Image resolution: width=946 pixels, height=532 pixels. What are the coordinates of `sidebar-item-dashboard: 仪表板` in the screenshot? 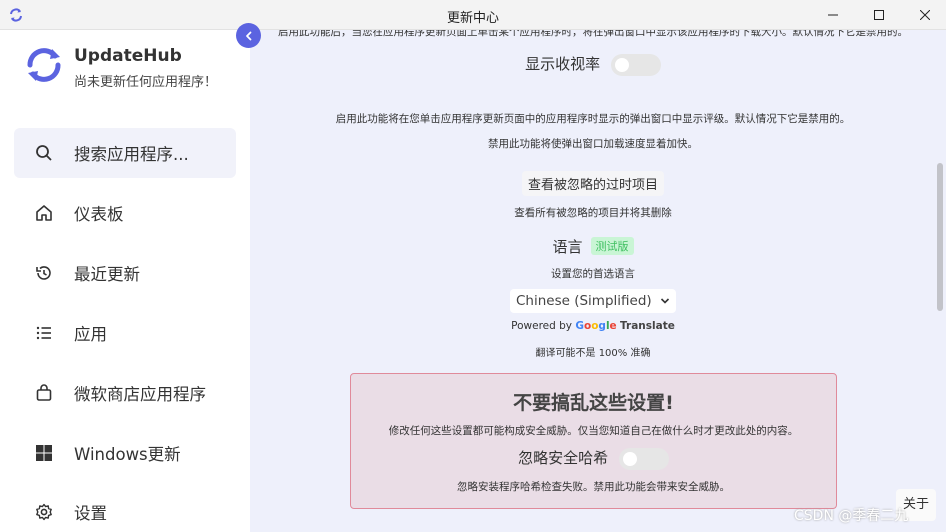 It's located at (125, 213).